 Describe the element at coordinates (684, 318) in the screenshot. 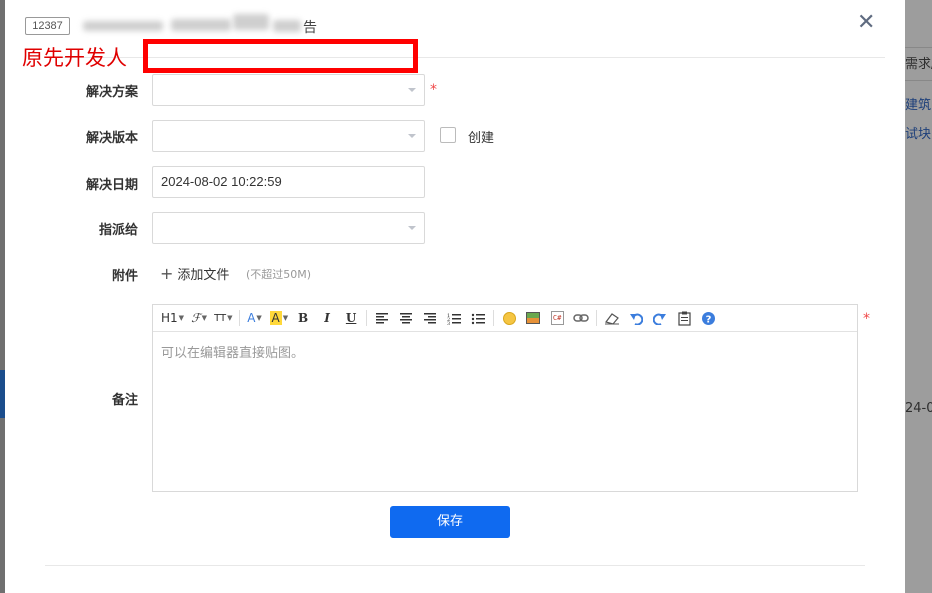

I see `paste-icon` at that location.